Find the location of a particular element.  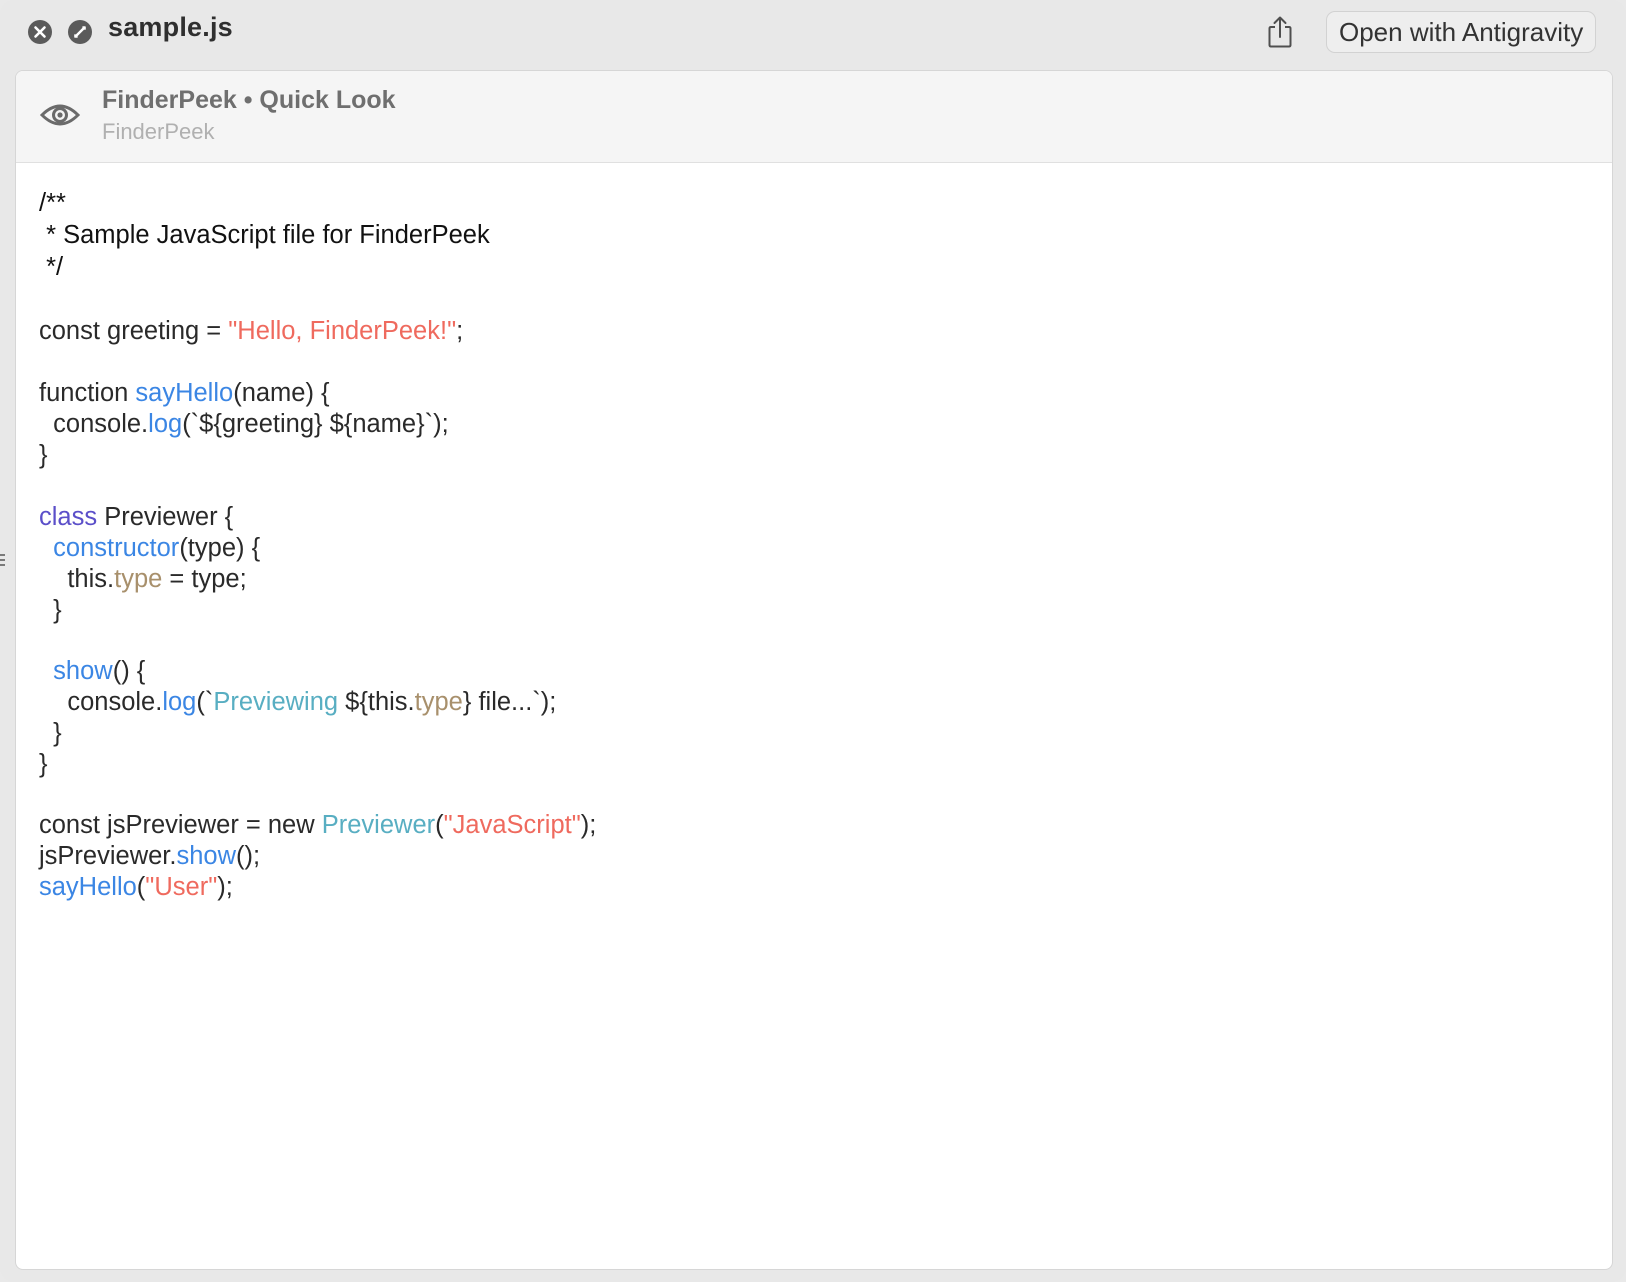

code-line: show() { is located at coordinates (92, 671).